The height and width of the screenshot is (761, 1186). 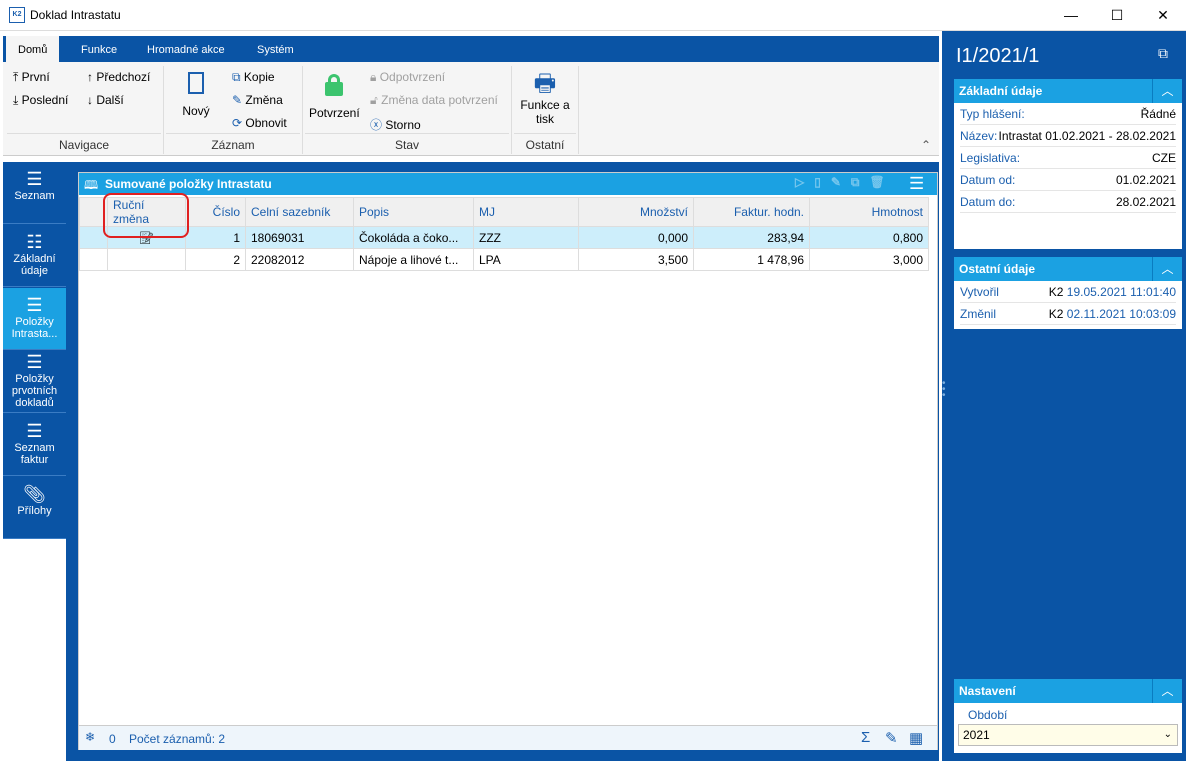 I want to click on record-count: Počet záznamů: 2, so click(x=177, y=739).